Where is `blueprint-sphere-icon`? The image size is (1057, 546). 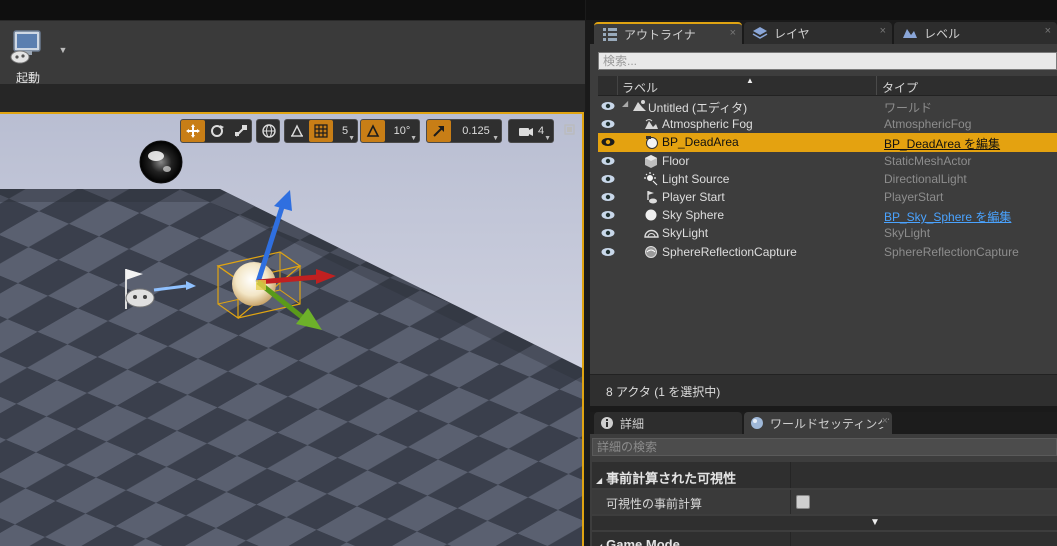 blueprint-sphere-icon is located at coordinates (652, 143).